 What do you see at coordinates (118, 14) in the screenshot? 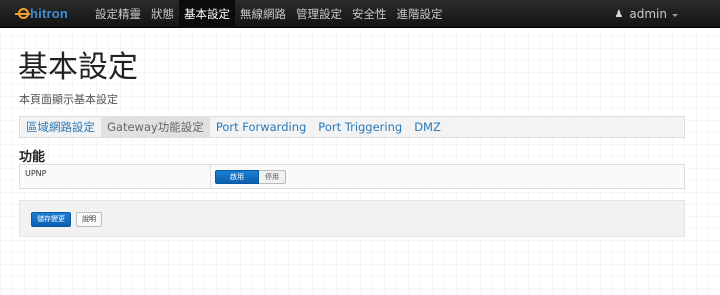
I see `nav-item-wizard: 設定精靈` at bounding box center [118, 14].